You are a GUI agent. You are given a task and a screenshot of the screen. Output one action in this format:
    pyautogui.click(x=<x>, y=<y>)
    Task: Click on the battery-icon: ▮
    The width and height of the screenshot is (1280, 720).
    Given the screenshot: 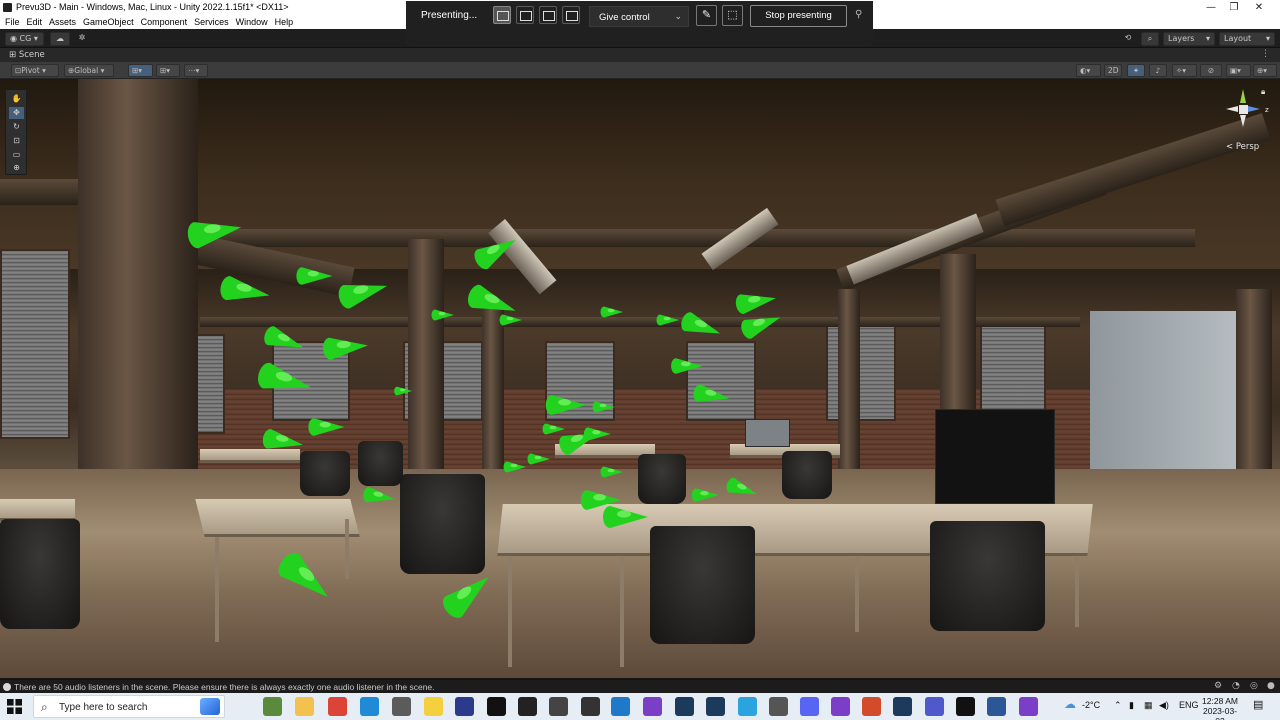 What is the action you would take?
    pyautogui.click(x=1131, y=705)
    